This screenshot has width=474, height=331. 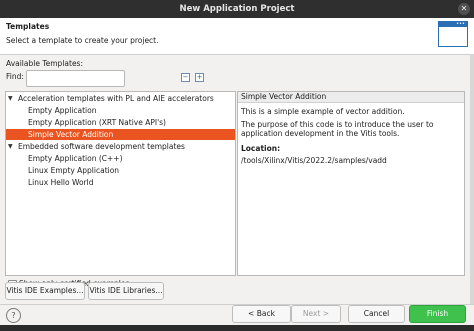 I want to click on close-icon: ✕, so click(x=464, y=9).